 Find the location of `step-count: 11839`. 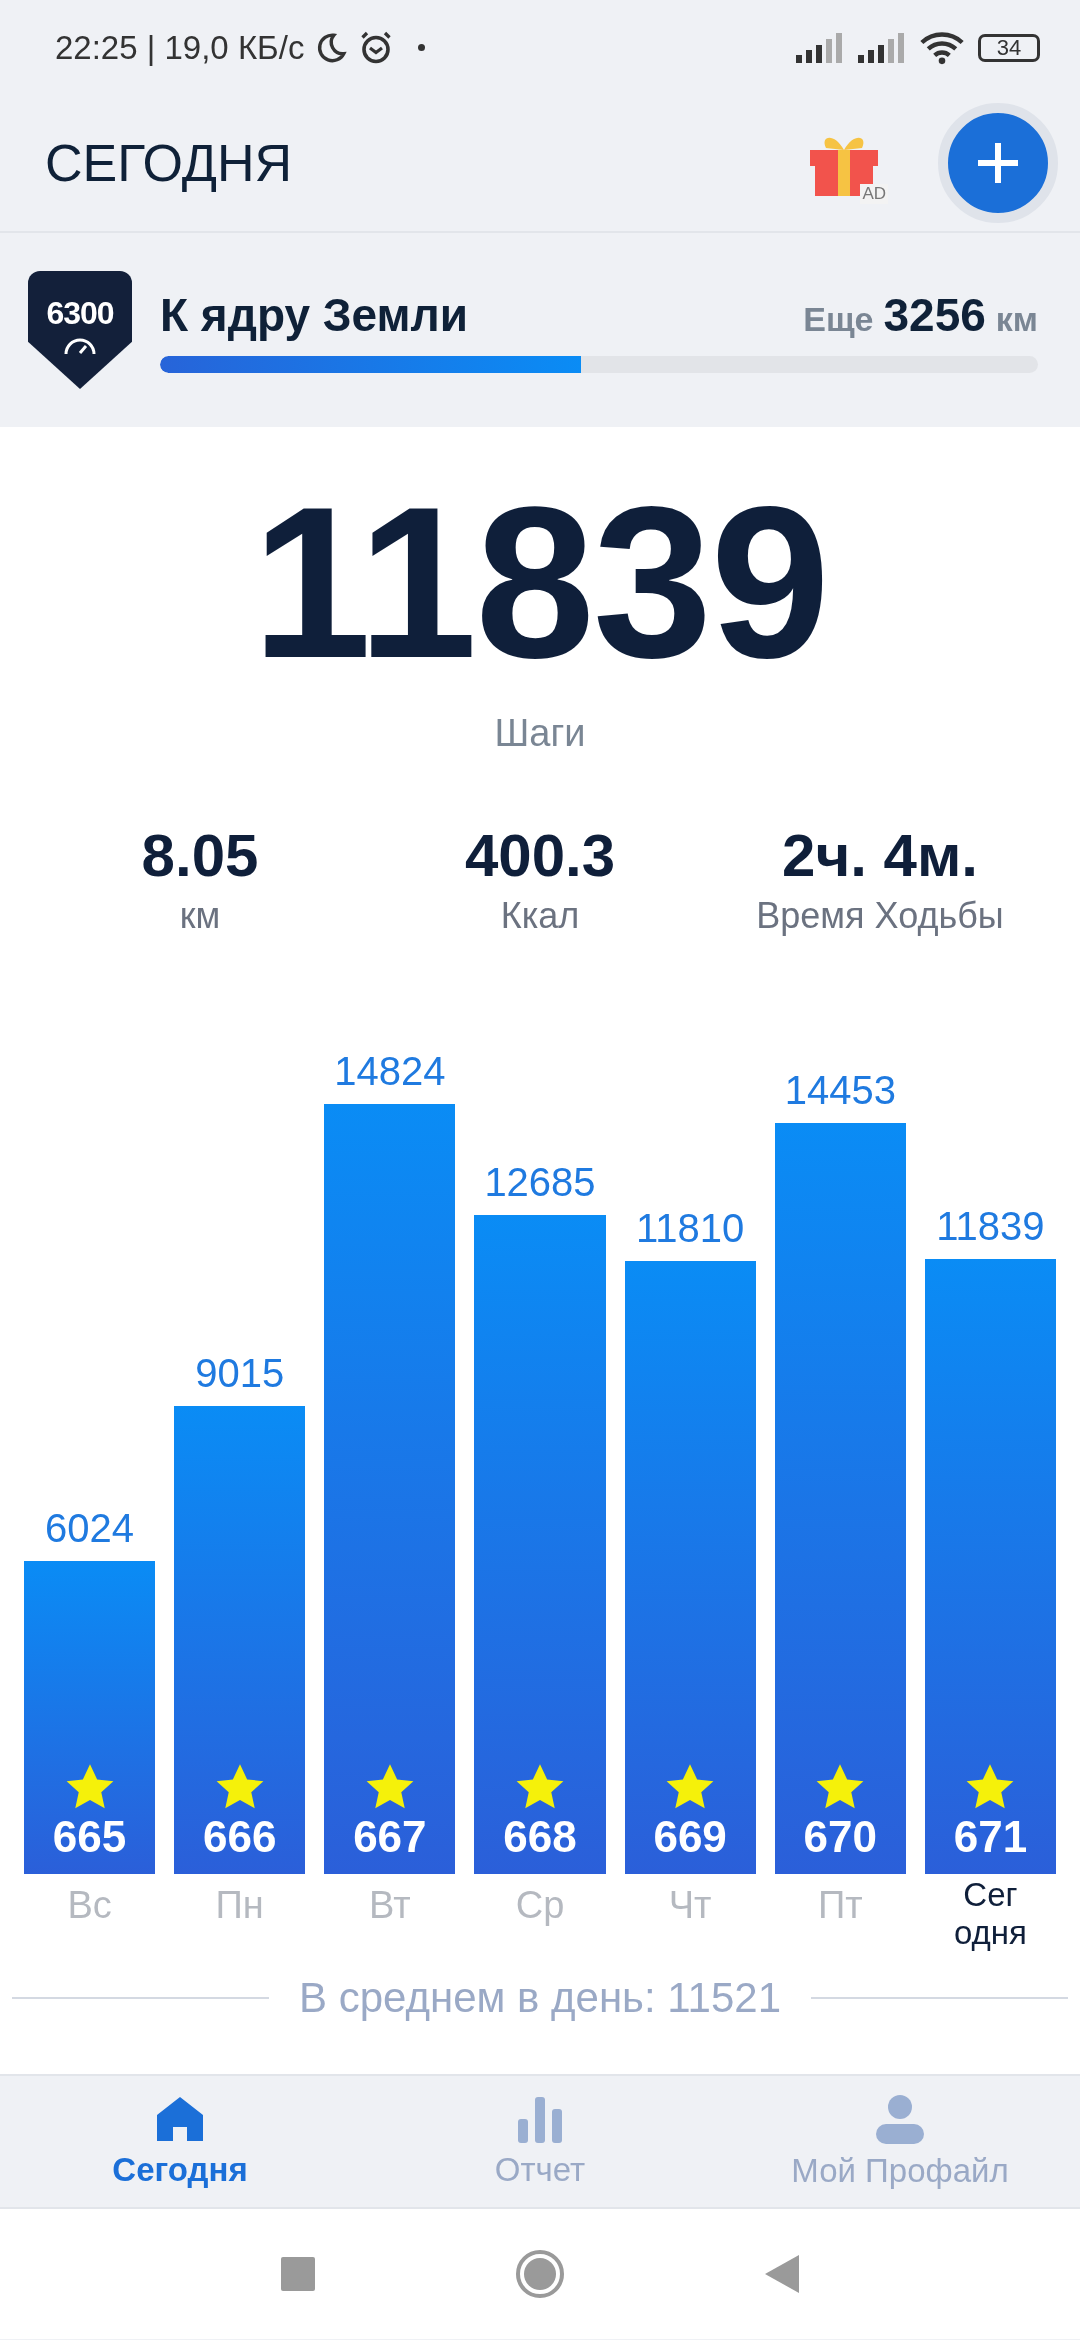

step-count: 11839 is located at coordinates (540, 582).